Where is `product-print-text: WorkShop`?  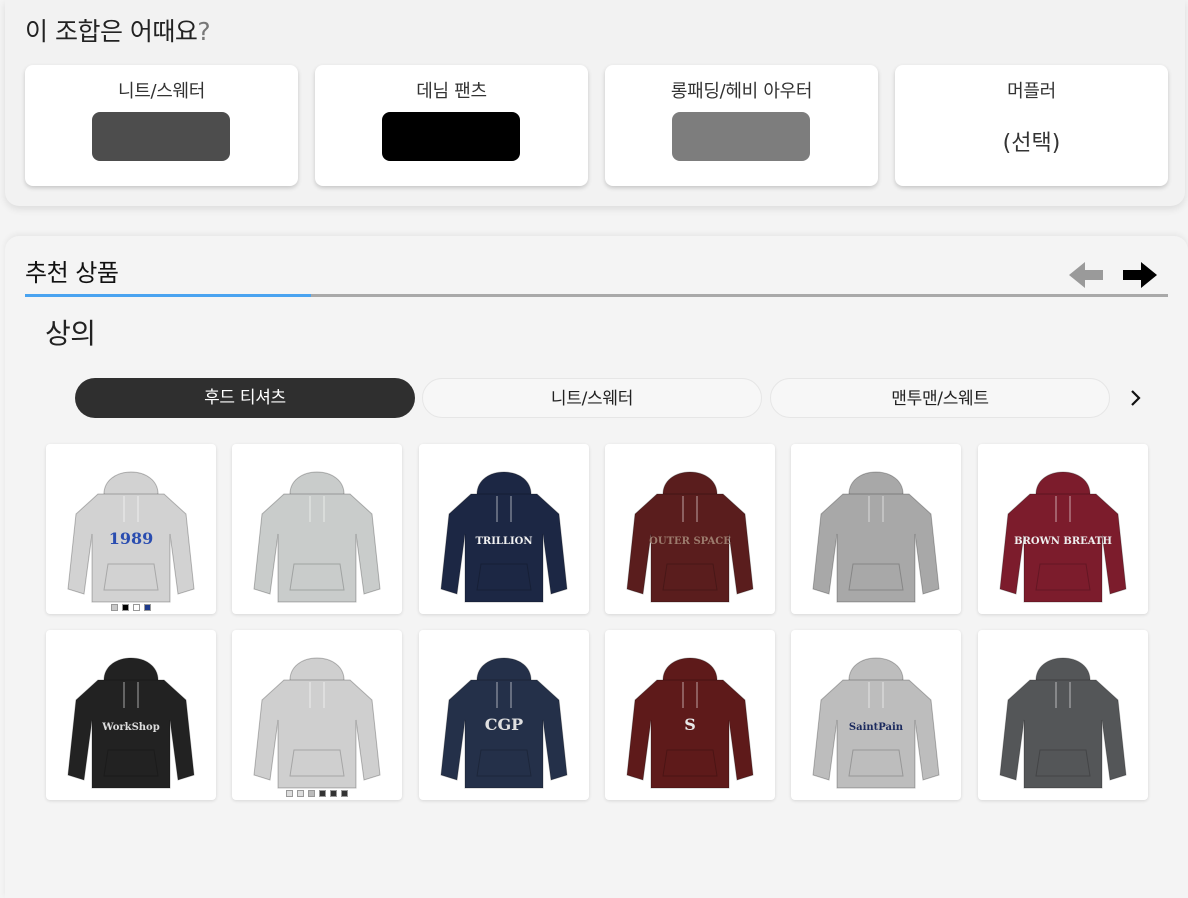 product-print-text: WorkShop is located at coordinates (130, 727).